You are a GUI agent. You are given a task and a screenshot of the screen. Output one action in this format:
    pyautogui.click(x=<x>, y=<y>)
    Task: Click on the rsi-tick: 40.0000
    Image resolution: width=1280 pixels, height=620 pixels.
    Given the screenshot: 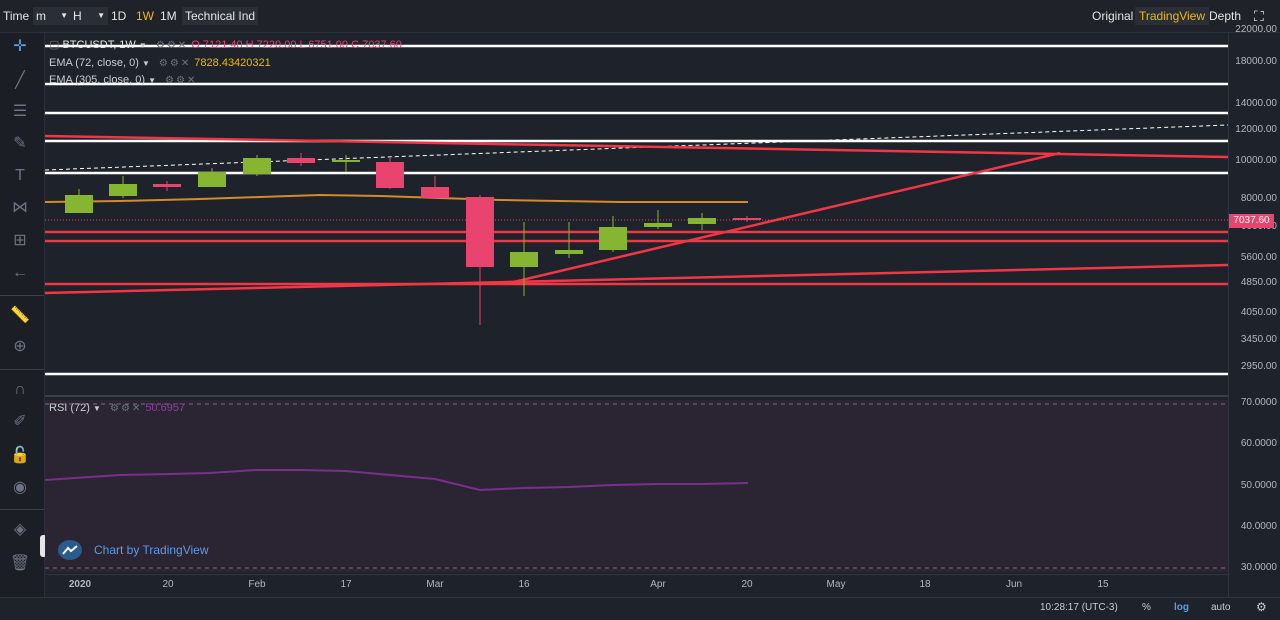 What is the action you would take?
    pyautogui.click(x=1258, y=526)
    